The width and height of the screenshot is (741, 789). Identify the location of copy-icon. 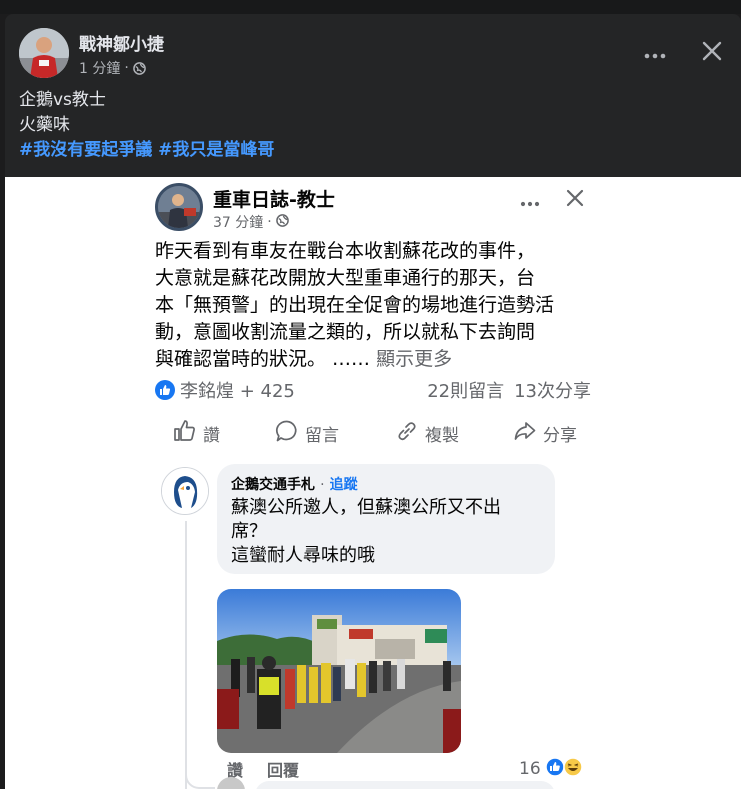
(407, 433).